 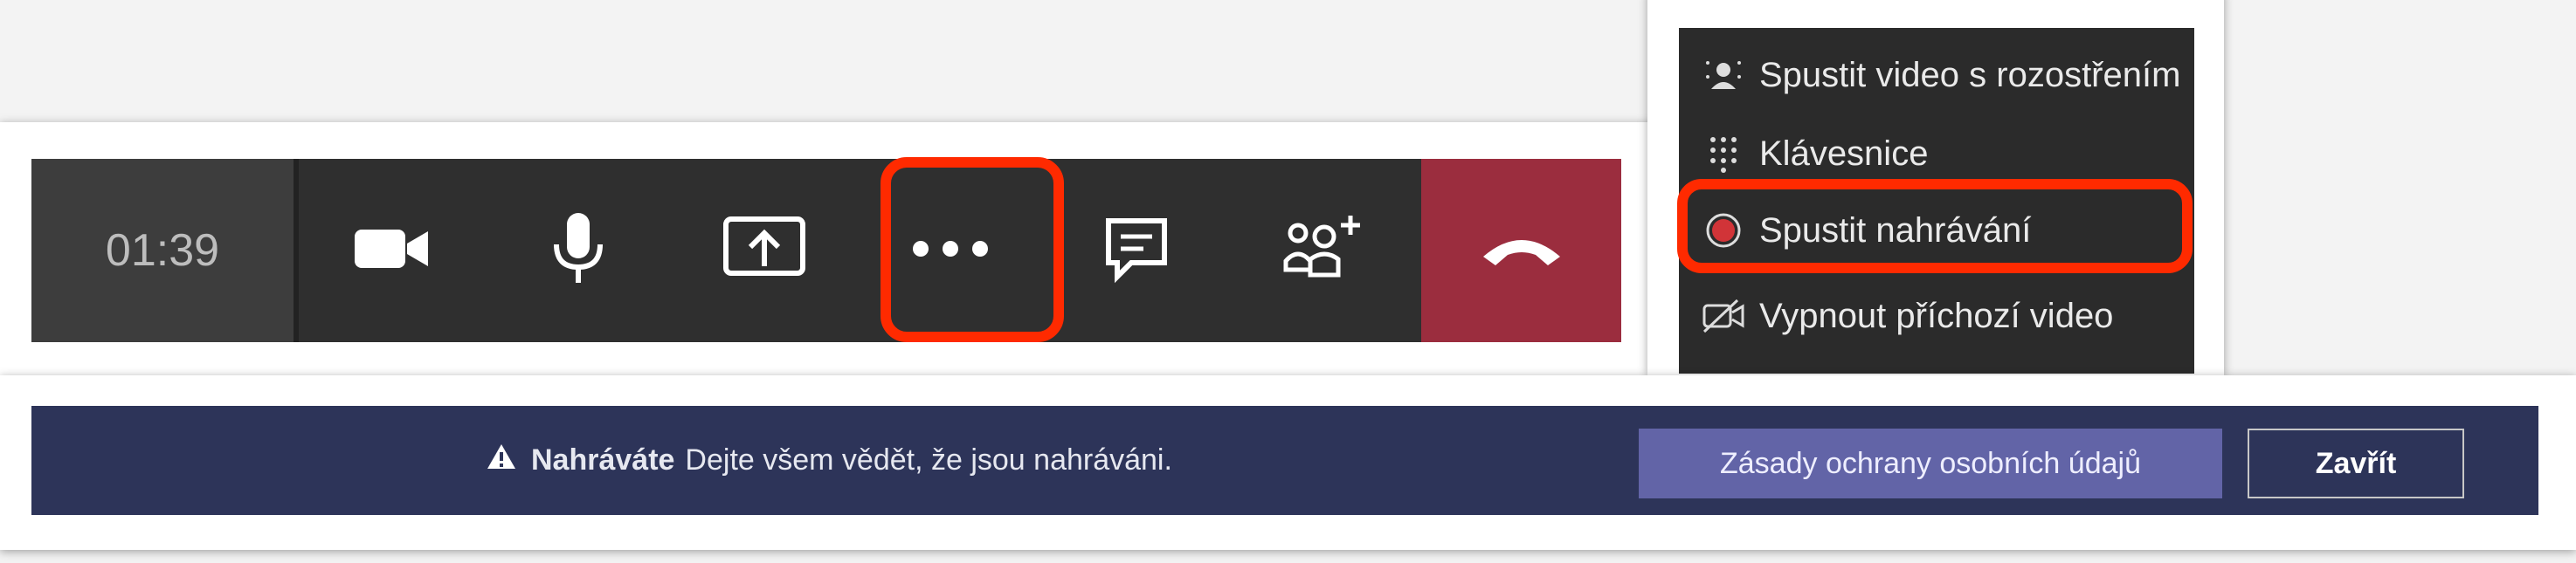 I want to click on blur-background-icon, so click(x=1723, y=75).